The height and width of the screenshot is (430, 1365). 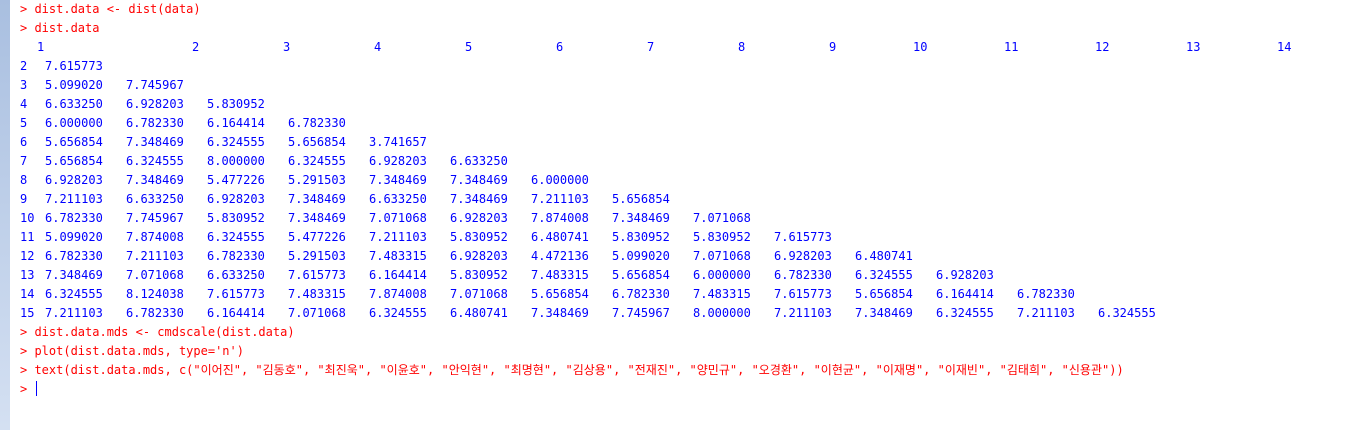 What do you see at coordinates (24, 123) in the screenshot?
I see `row-label: 5` at bounding box center [24, 123].